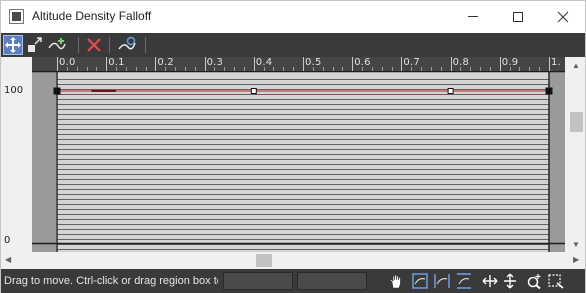  What do you see at coordinates (313, 62) in the screenshot?
I see `ruler-label: 0.5` at bounding box center [313, 62].